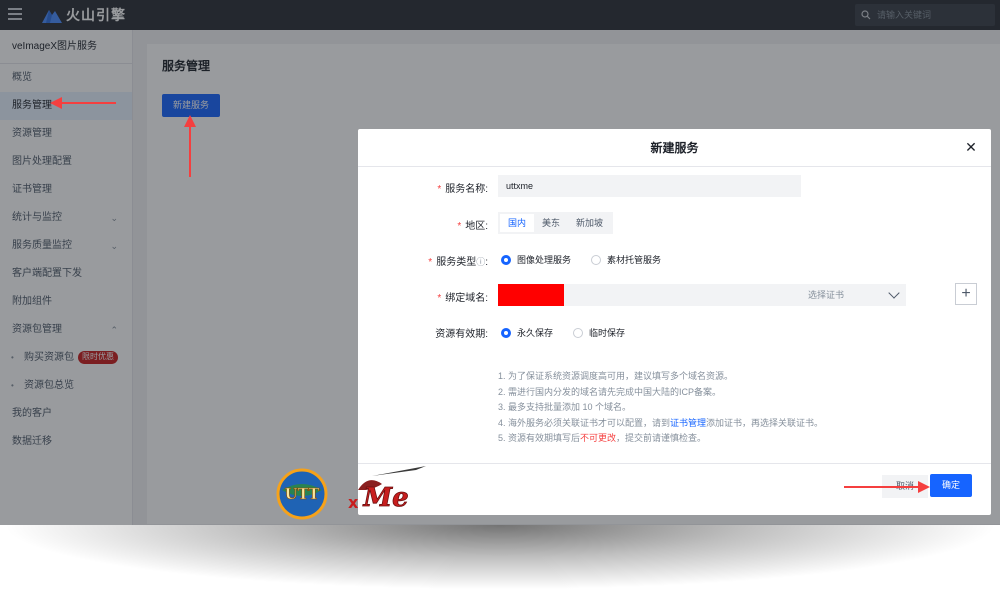  Describe the element at coordinates (674, 332) in the screenshot. I see `validity-row: 资源有效期: 永久保存 临时保存` at that location.